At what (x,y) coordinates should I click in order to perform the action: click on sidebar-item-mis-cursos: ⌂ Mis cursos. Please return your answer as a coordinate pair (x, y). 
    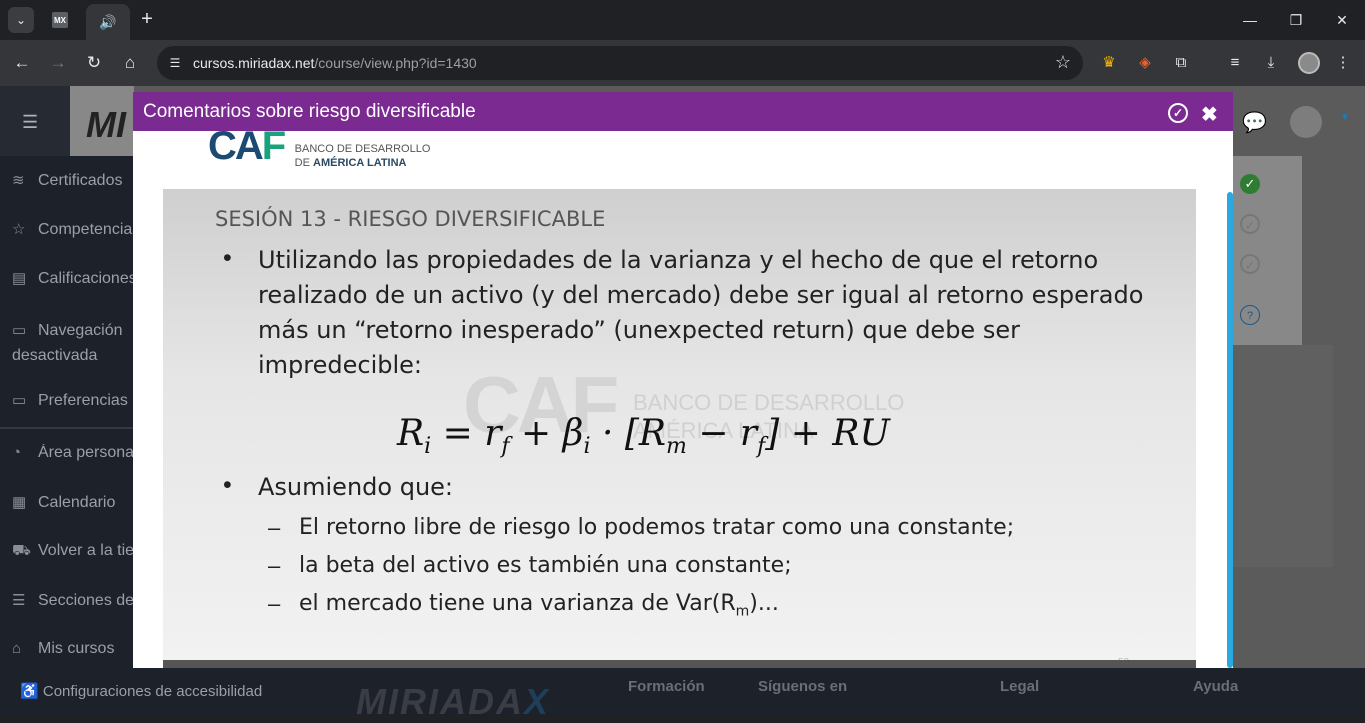
    Looking at the image, I should click on (73, 649).